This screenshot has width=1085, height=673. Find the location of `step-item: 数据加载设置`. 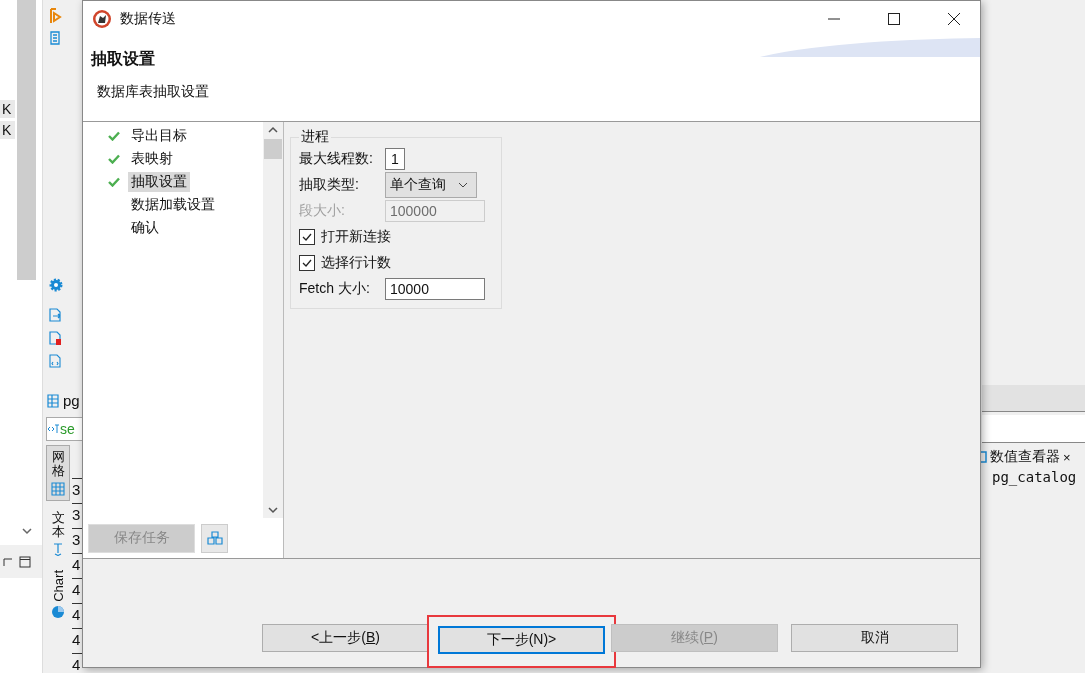

step-item: 数据加载设置 is located at coordinates (173, 204).